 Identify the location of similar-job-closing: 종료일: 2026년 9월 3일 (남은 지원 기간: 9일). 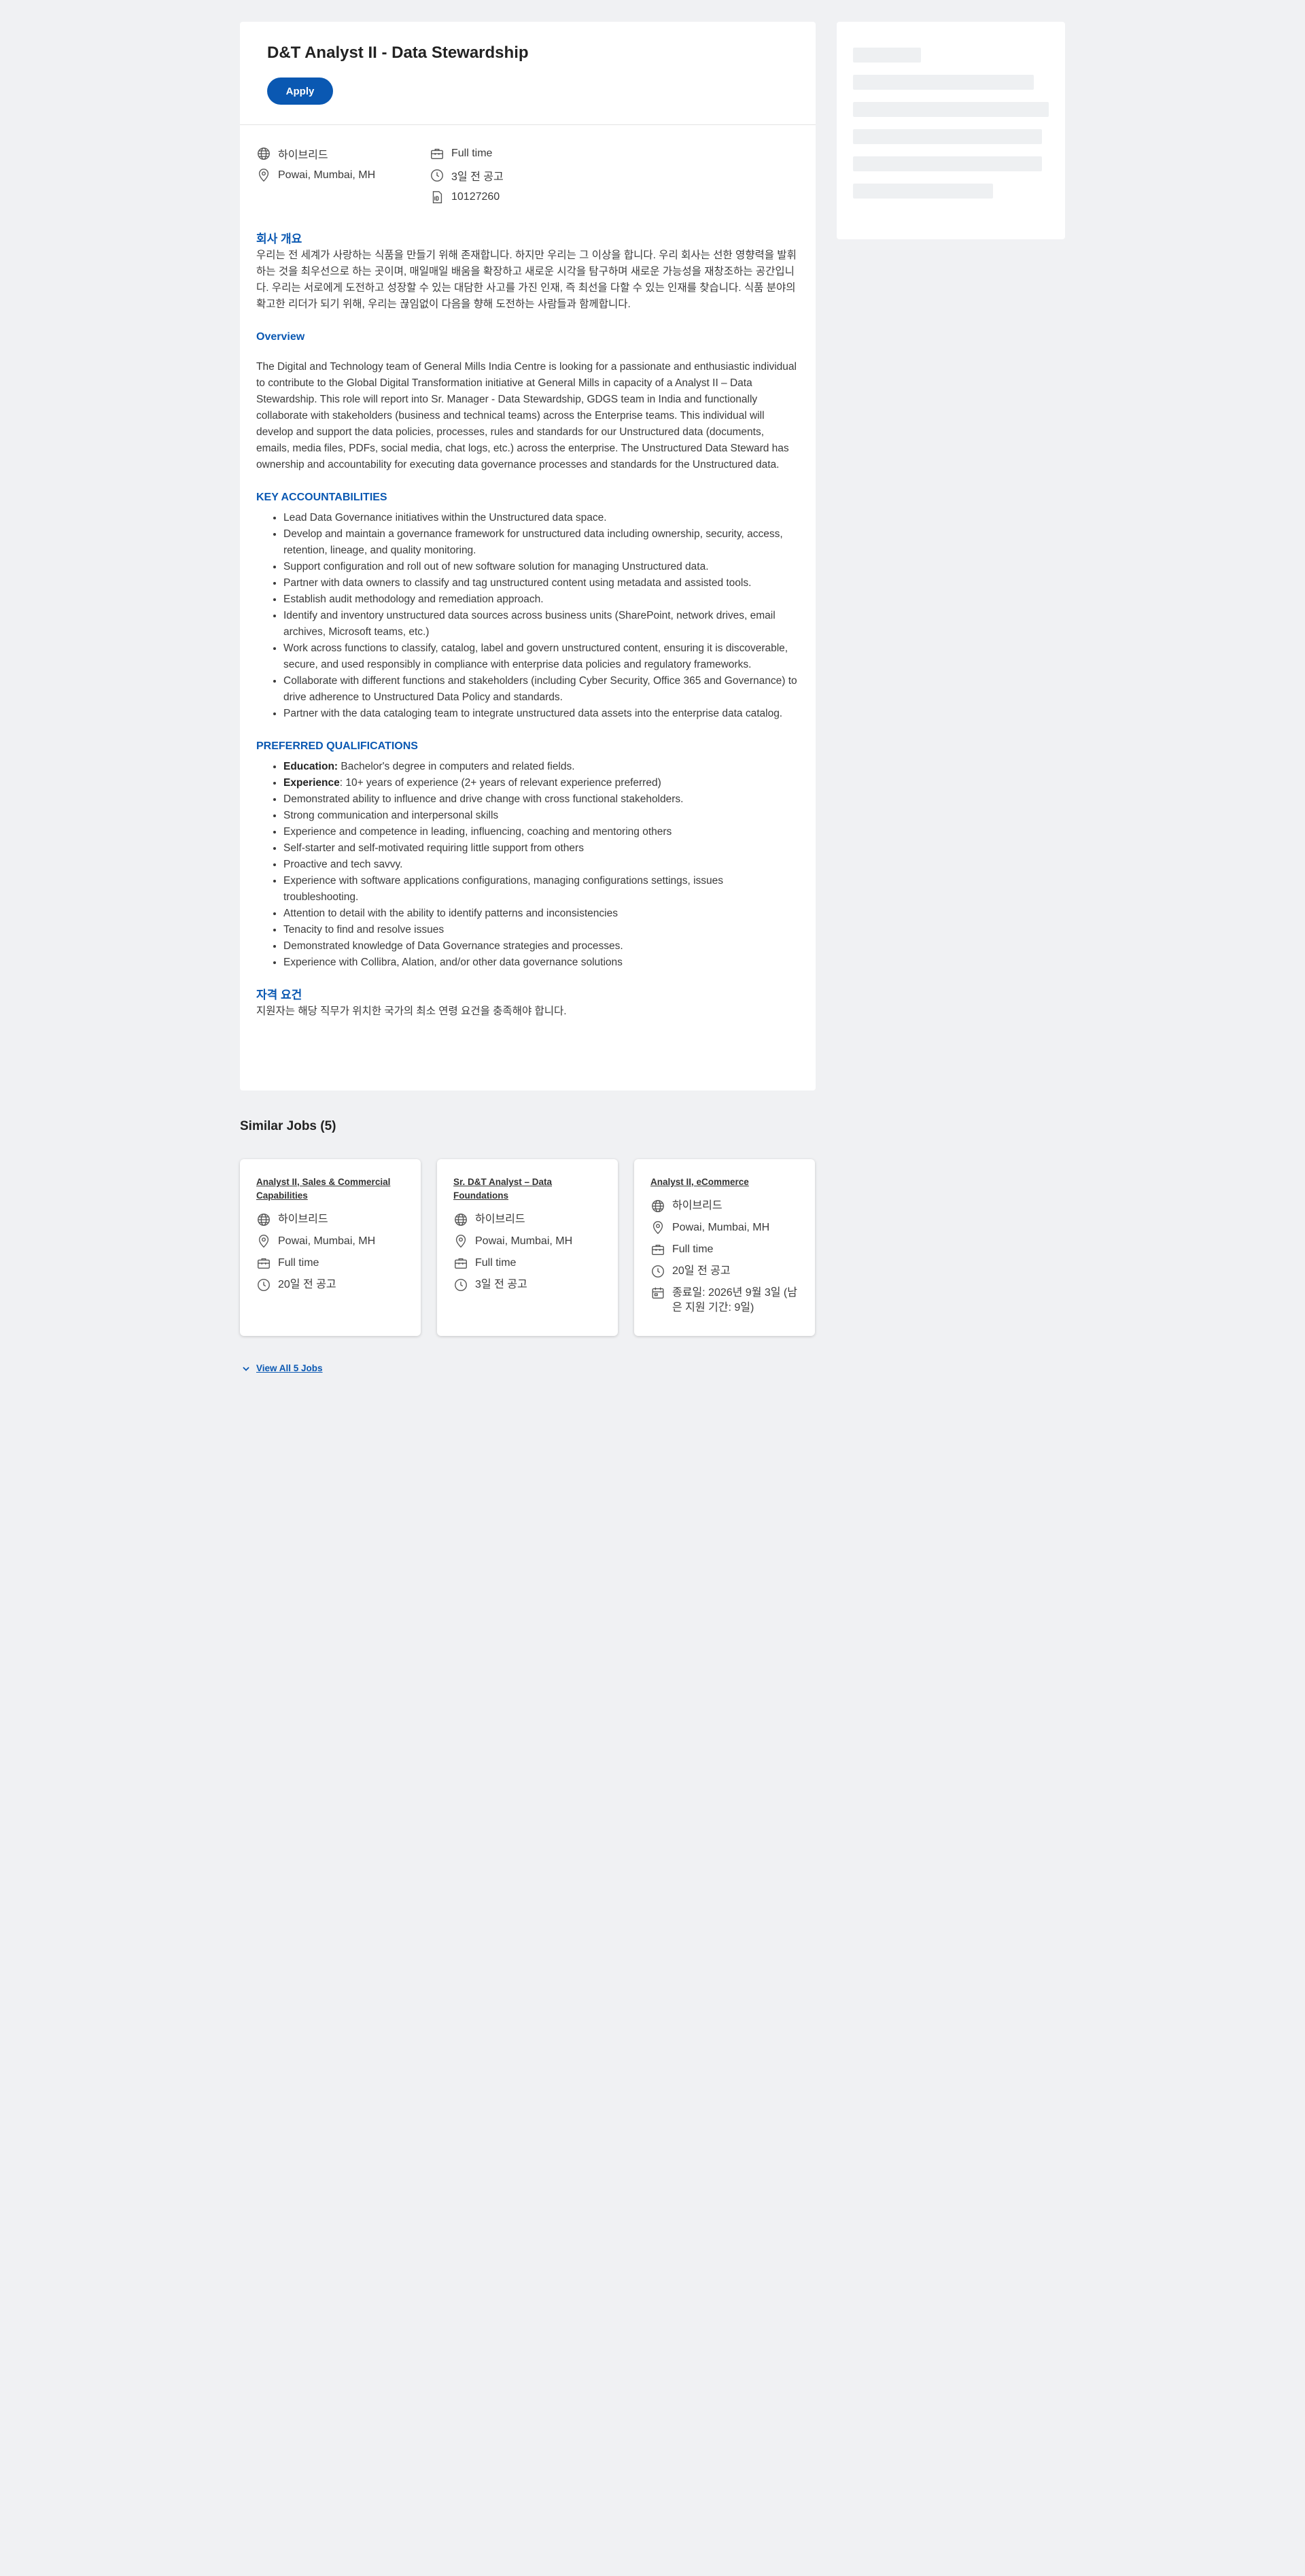
(724, 1301).